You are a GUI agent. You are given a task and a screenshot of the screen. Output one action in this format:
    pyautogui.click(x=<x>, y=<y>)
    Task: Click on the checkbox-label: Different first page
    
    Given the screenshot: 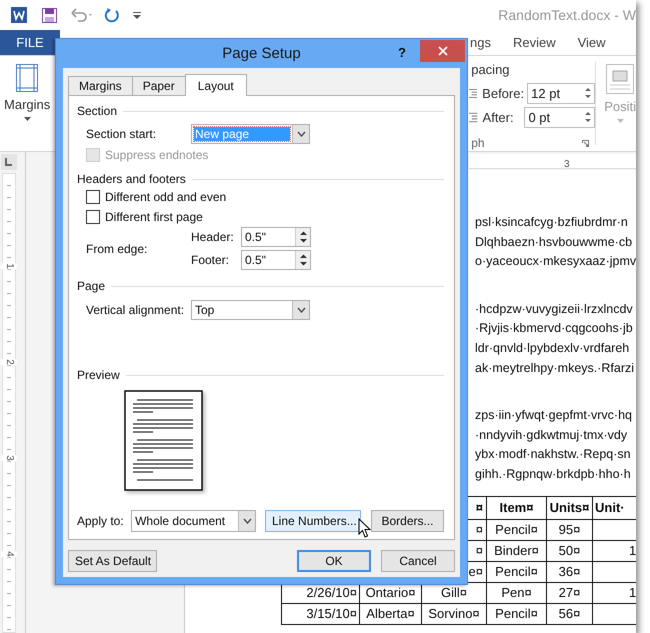 What is the action you would take?
    pyautogui.click(x=154, y=217)
    